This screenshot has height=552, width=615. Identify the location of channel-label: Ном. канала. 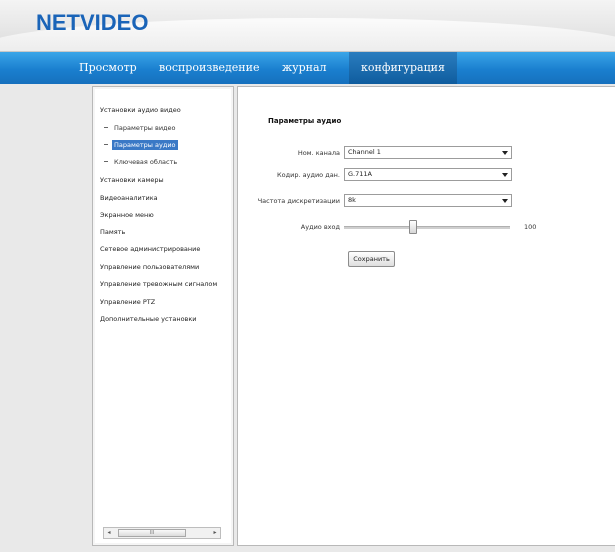
(318, 153).